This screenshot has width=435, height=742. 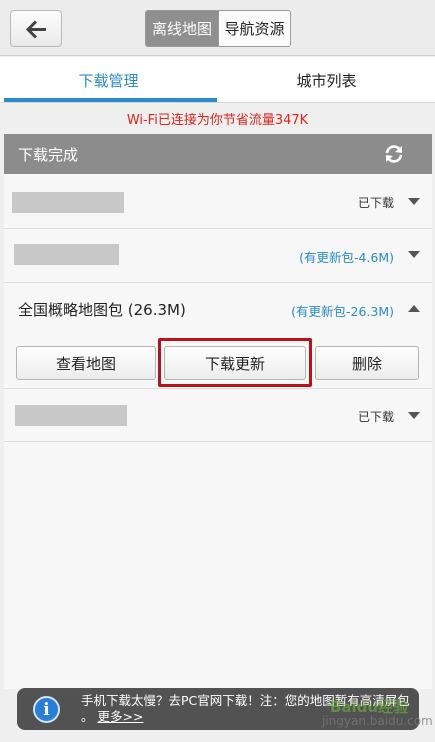 I want to click on top-bar: 离线地图 导航资源, so click(x=217, y=28).